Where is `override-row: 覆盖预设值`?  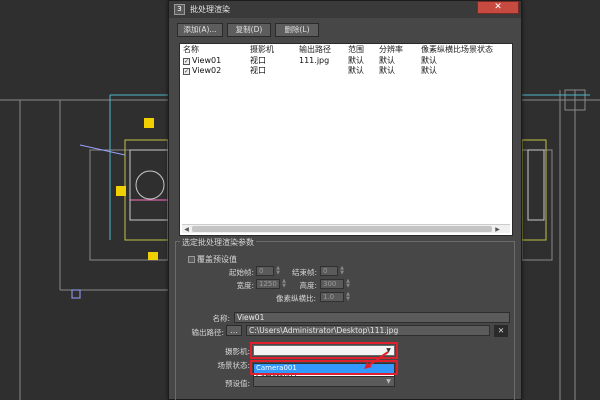 override-row: 覆盖预设值 is located at coordinates (212, 259).